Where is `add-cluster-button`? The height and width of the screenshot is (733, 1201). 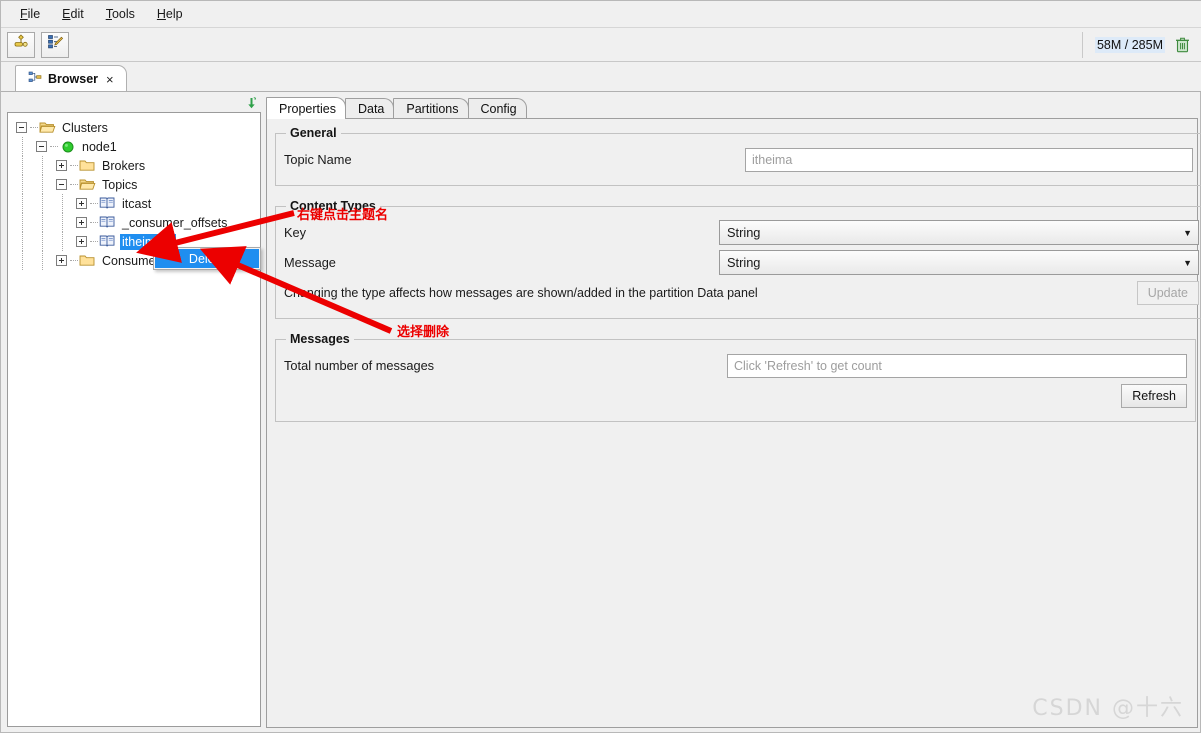
add-cluster-button is located at coordinates (21, 44).